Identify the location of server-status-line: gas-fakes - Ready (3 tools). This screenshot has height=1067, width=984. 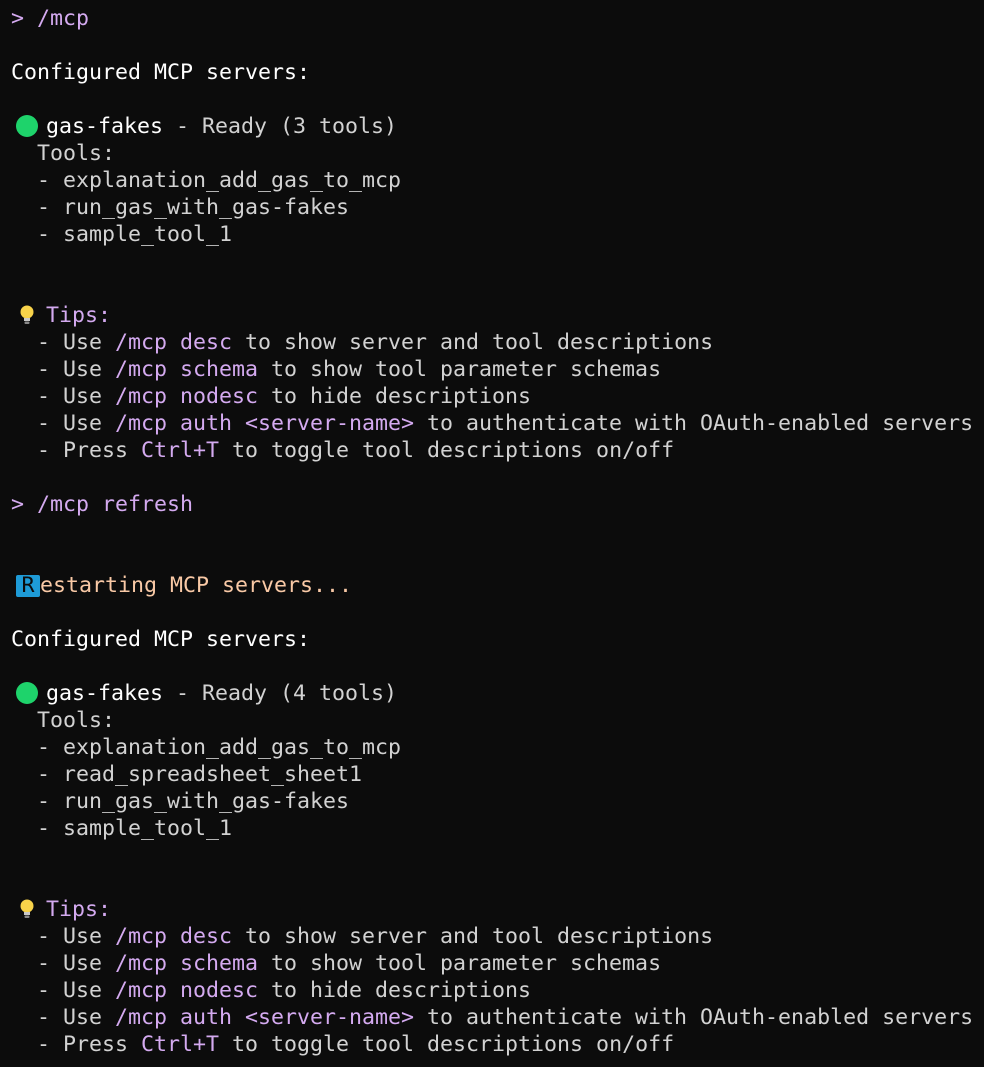
(497, 126).